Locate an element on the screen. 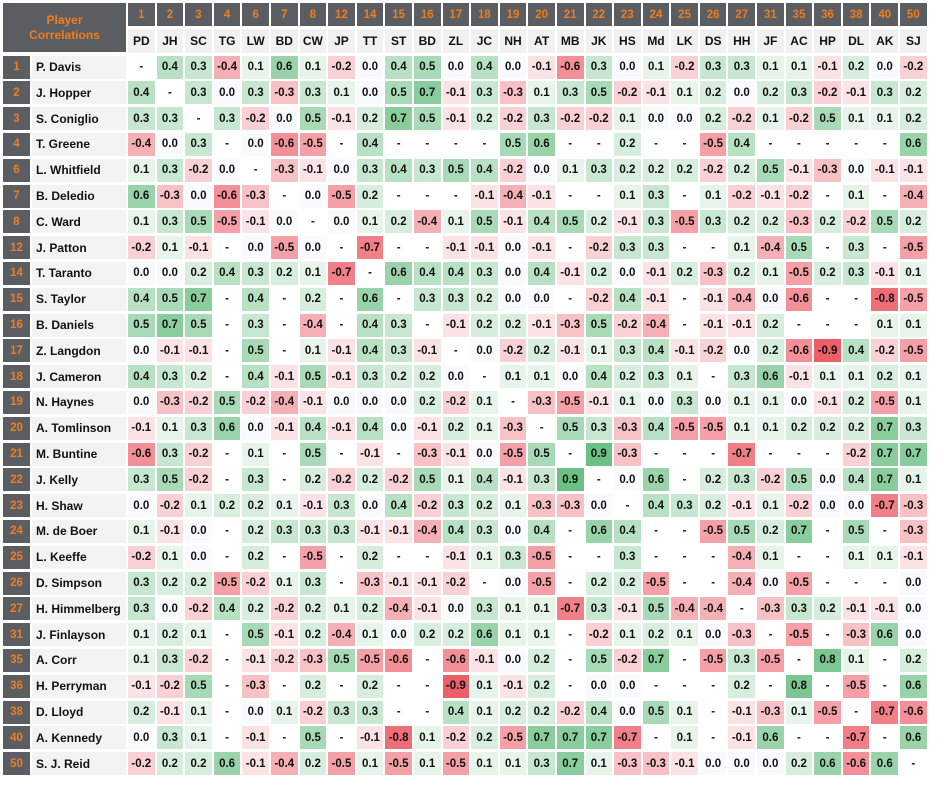 This screenshot has height=788, width=944. player-name: H. Perryman is located at coordinates (79, 686).